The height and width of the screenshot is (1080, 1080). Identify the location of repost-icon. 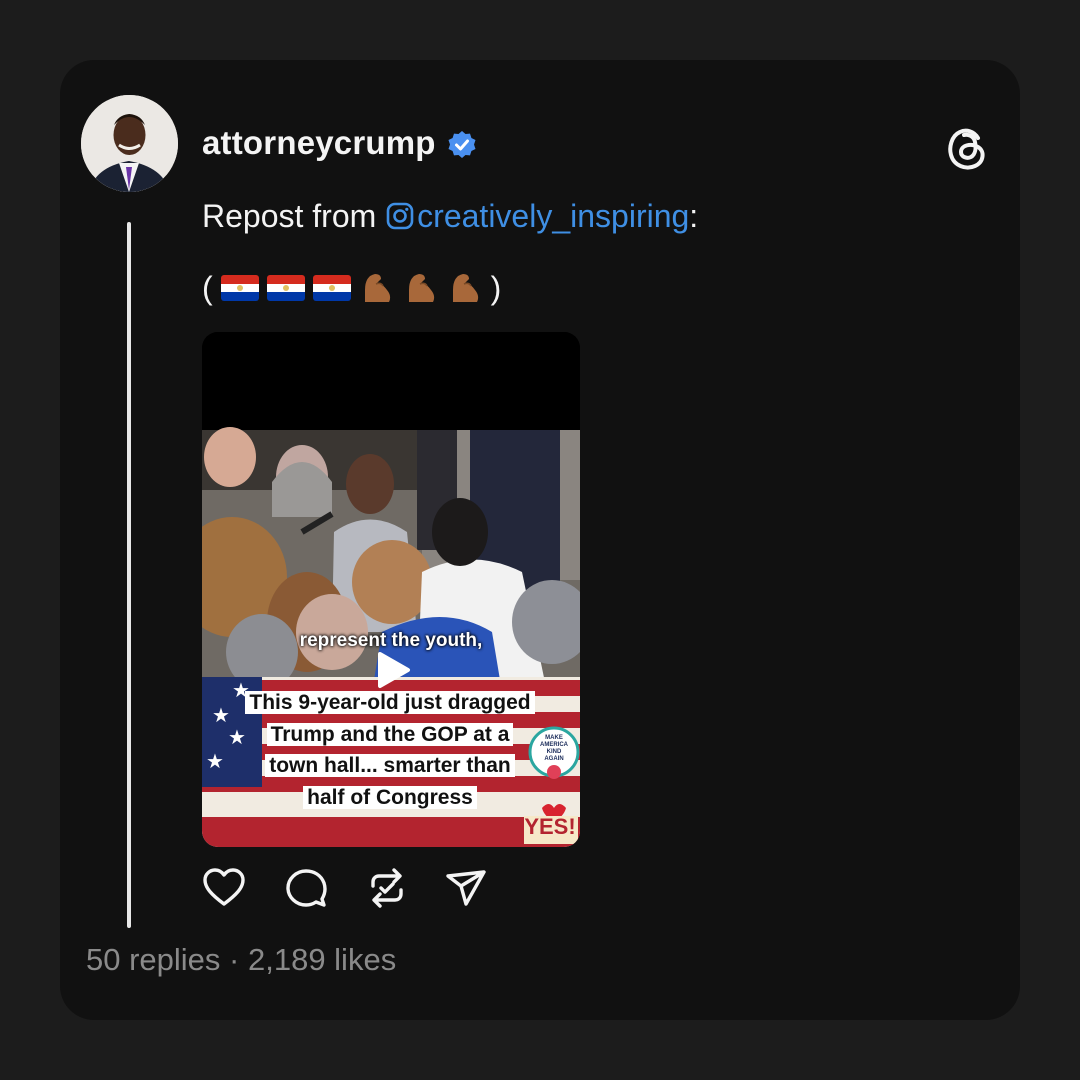
(387, 888).